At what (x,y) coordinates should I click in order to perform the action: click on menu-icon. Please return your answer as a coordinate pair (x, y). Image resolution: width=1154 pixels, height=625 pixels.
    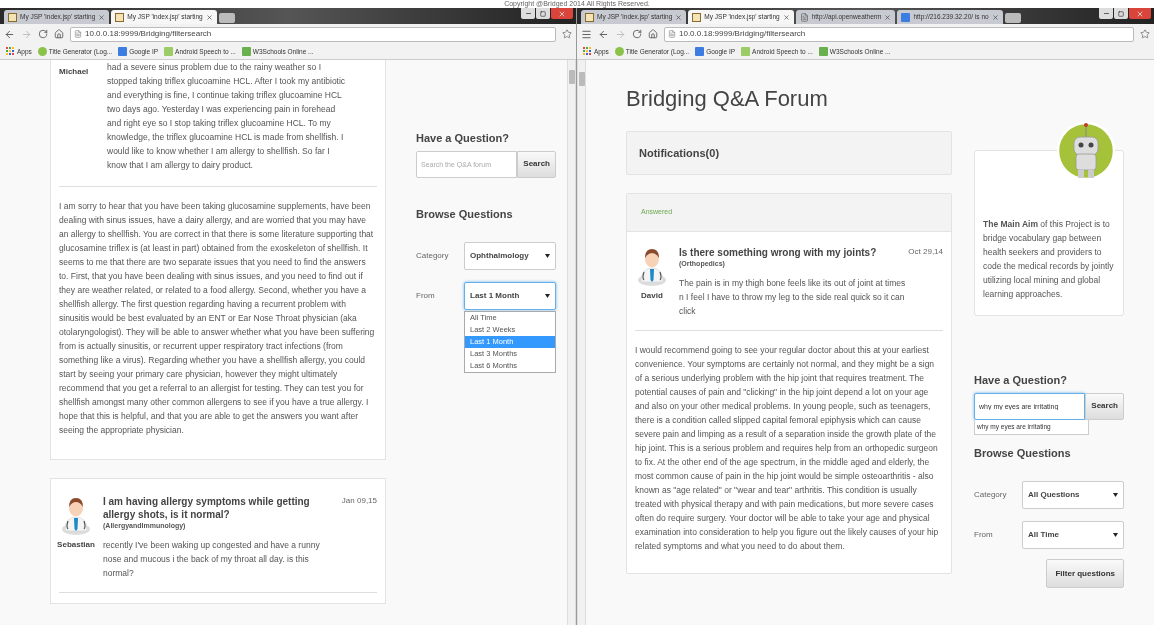
    Looking at the image, I should click on (586, 34).